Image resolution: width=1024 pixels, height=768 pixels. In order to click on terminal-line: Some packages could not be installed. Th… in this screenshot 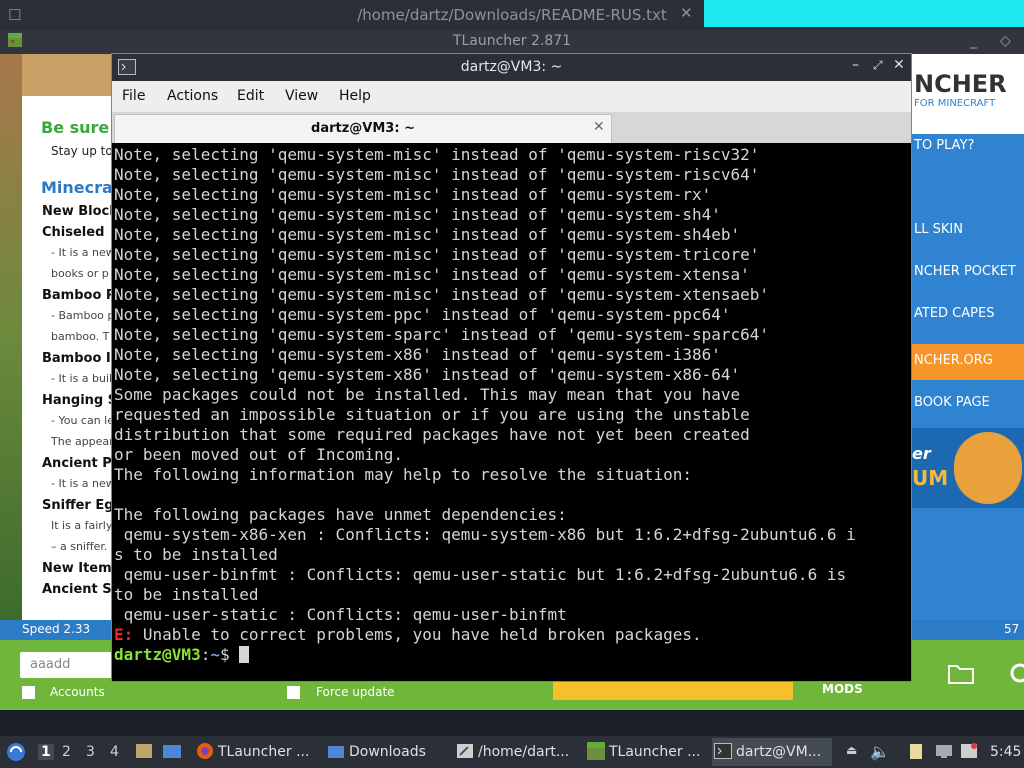, I will do `click(427, 394)`.